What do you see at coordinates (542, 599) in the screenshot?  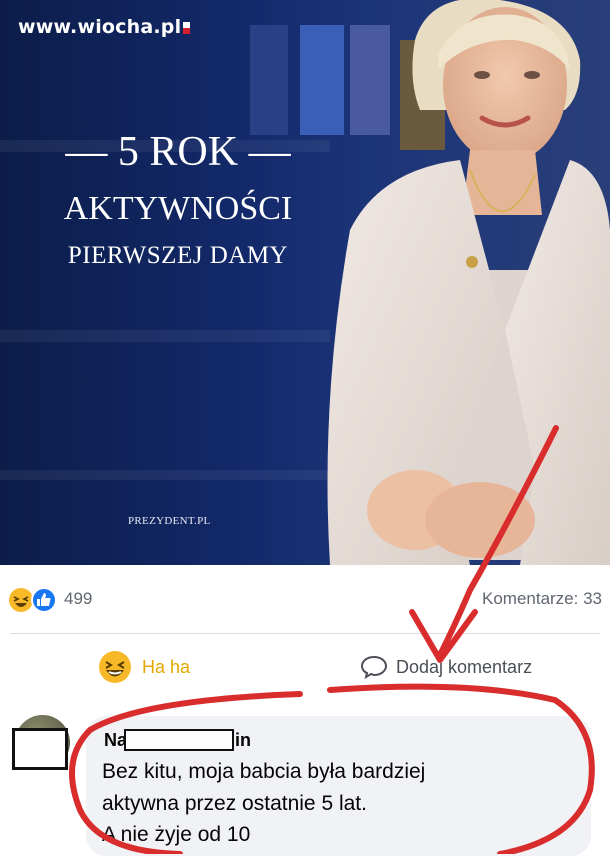 I see `comments-count-link: Komentarze: 33` at bounding box center [542, 599].